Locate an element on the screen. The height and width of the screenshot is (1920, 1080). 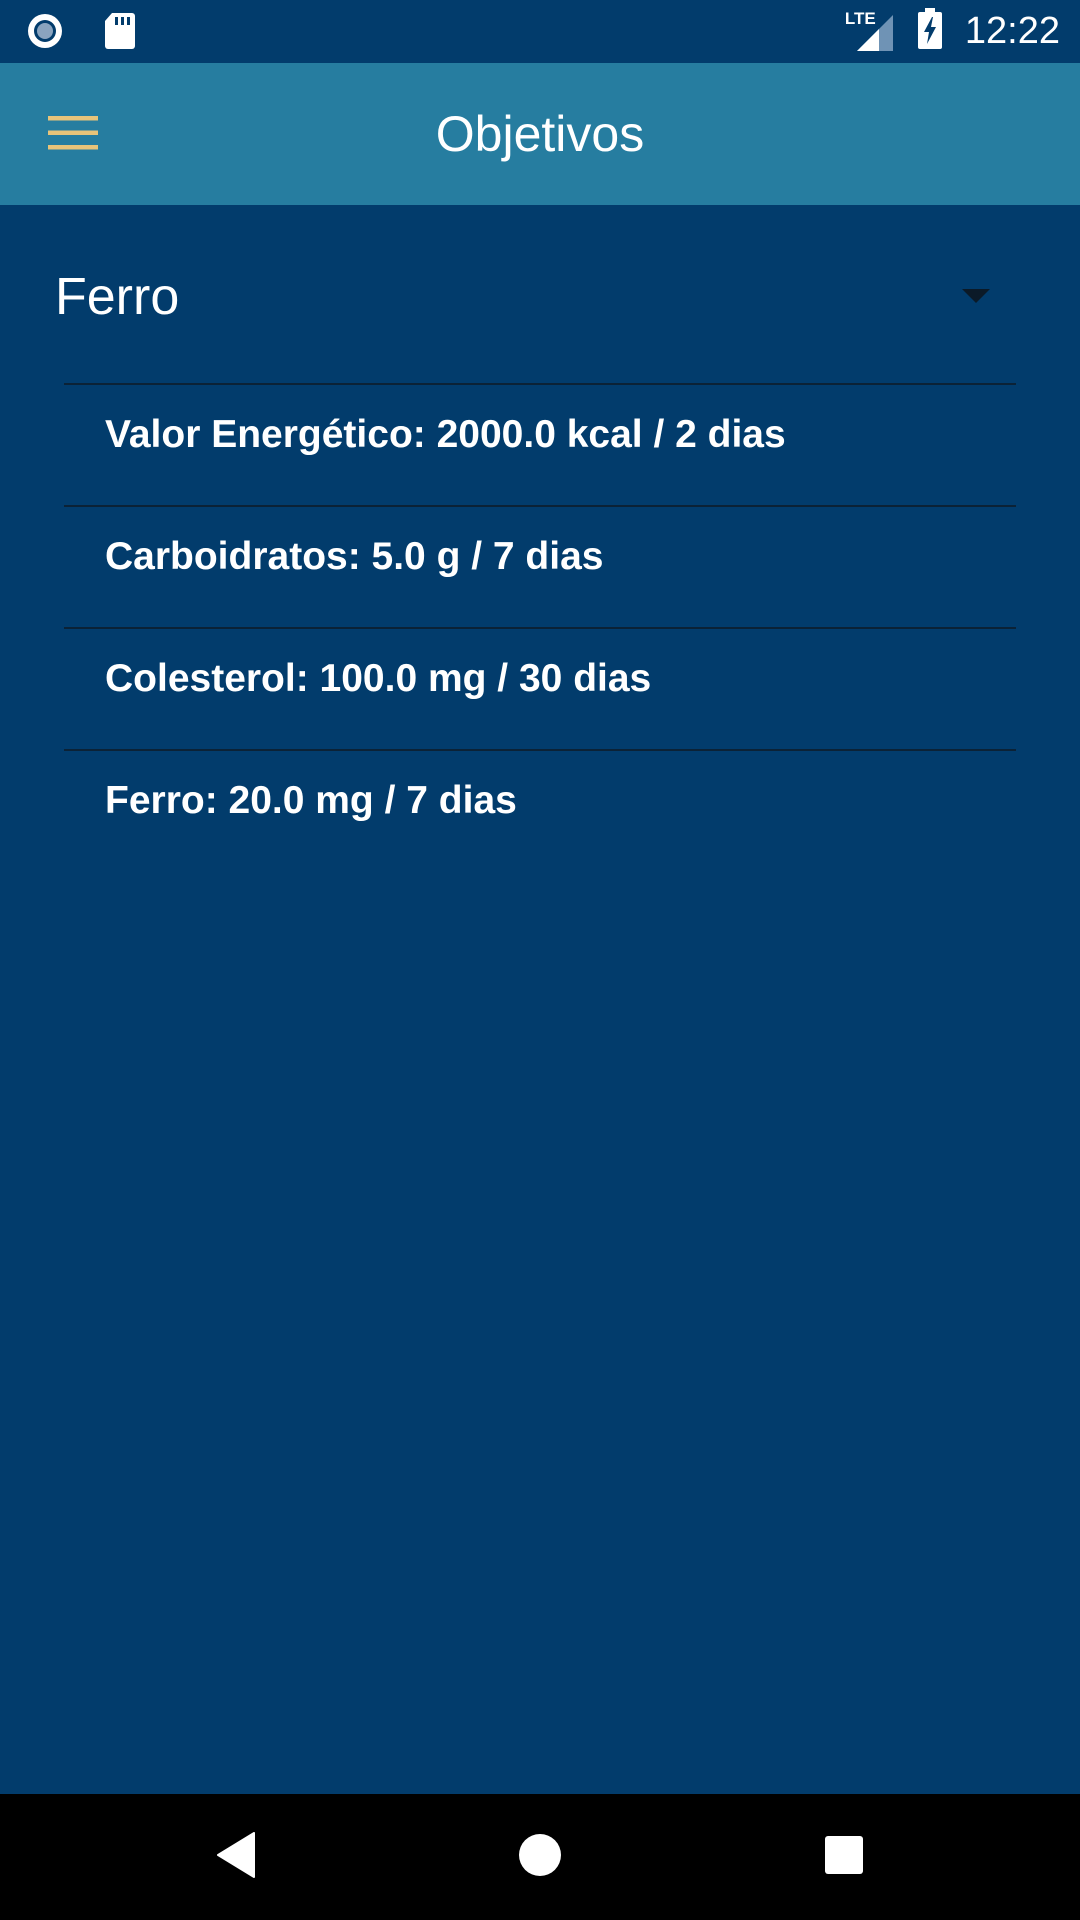
home-button is located at coordinates (540, 1857).